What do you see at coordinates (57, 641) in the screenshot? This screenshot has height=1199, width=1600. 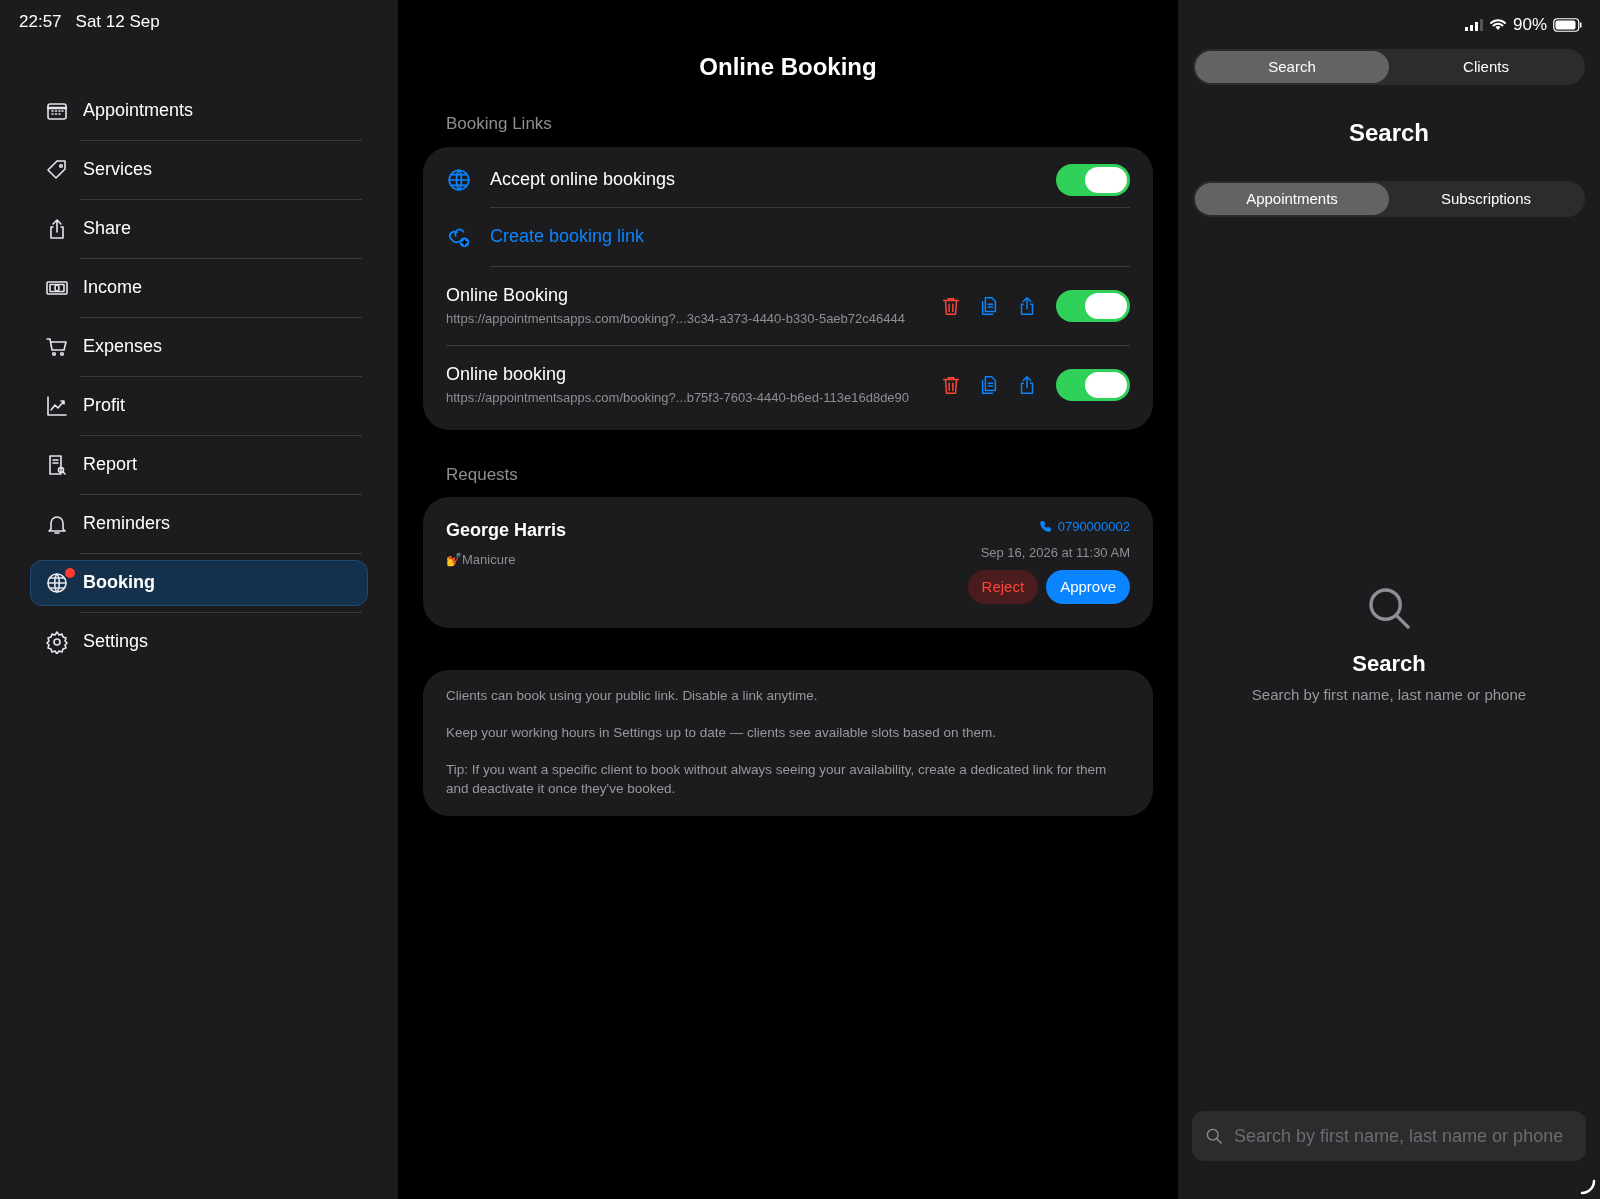 I see `gear-icon` at bounding box center [57, 641].